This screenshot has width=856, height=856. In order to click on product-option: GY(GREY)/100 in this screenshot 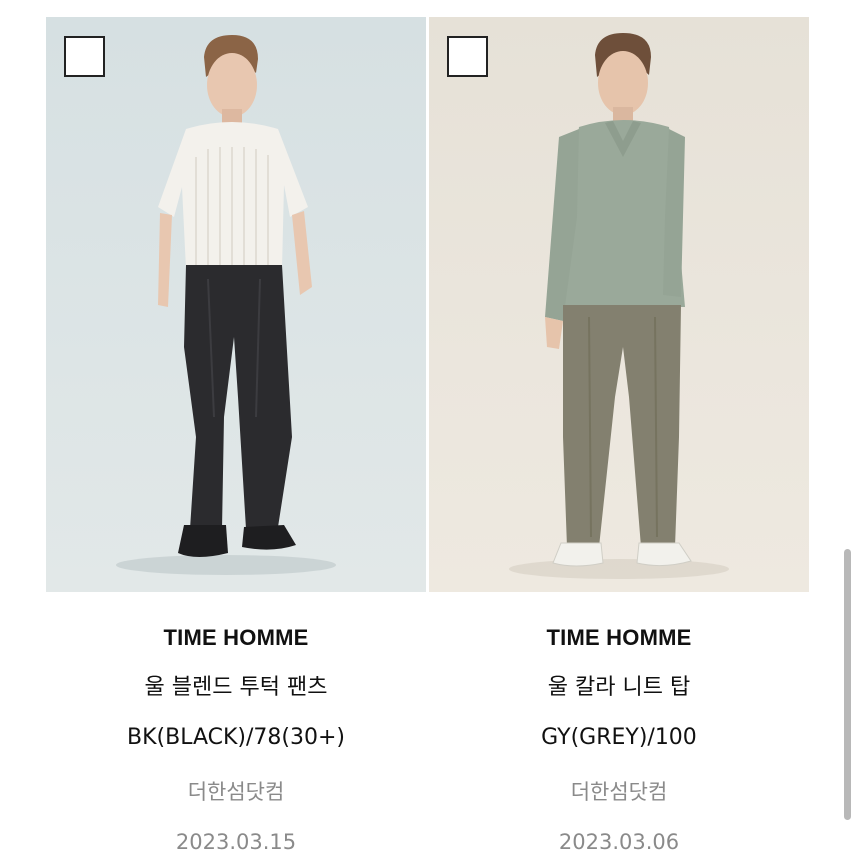, I will do `click(619, 737)`.